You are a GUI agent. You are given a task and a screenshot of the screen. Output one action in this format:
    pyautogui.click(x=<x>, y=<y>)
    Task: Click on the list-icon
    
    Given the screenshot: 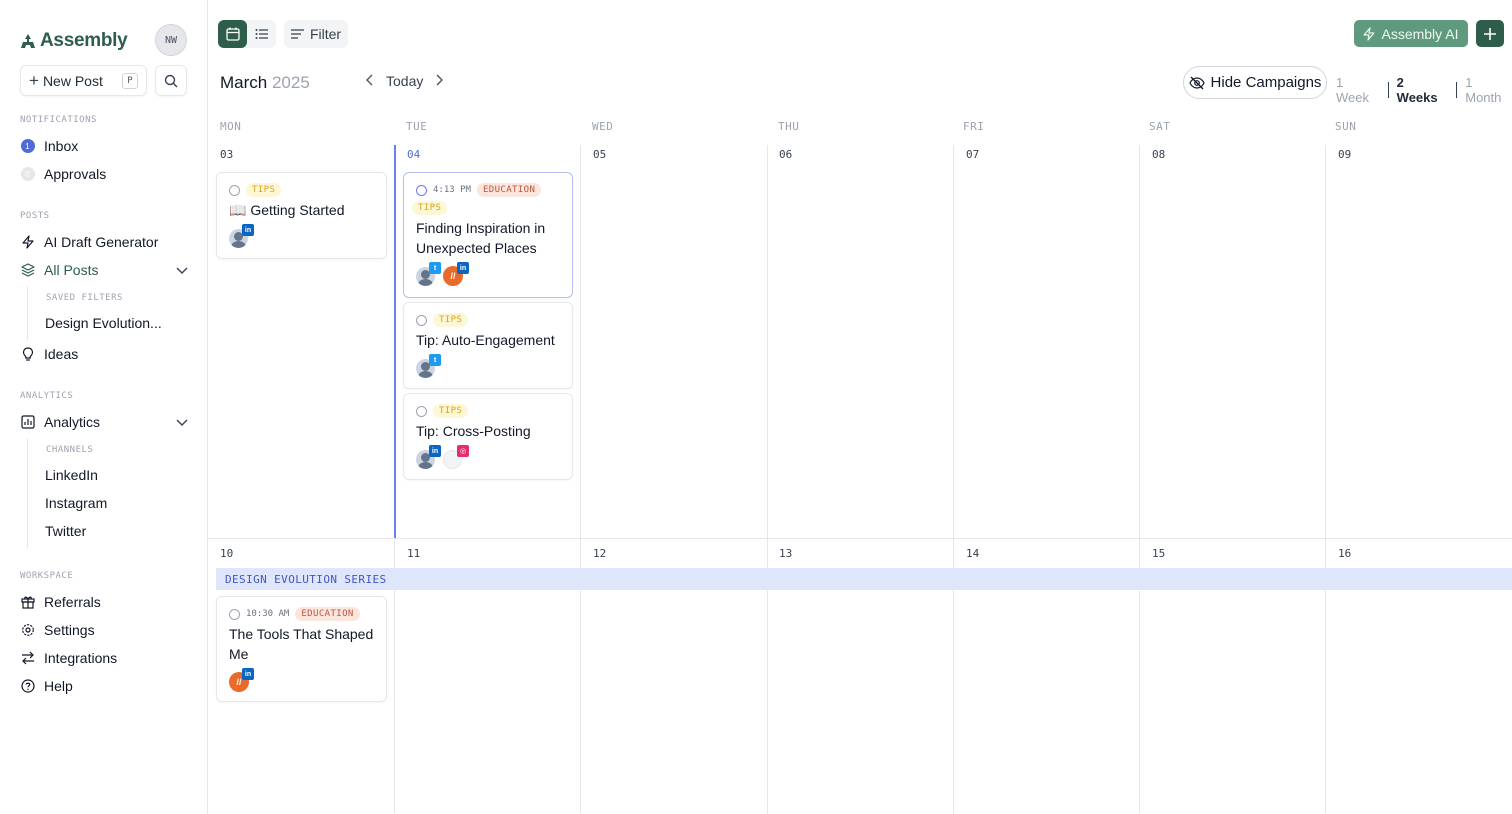 What is the action you would take?
    pyautogui.click(x=261, y=34)
    